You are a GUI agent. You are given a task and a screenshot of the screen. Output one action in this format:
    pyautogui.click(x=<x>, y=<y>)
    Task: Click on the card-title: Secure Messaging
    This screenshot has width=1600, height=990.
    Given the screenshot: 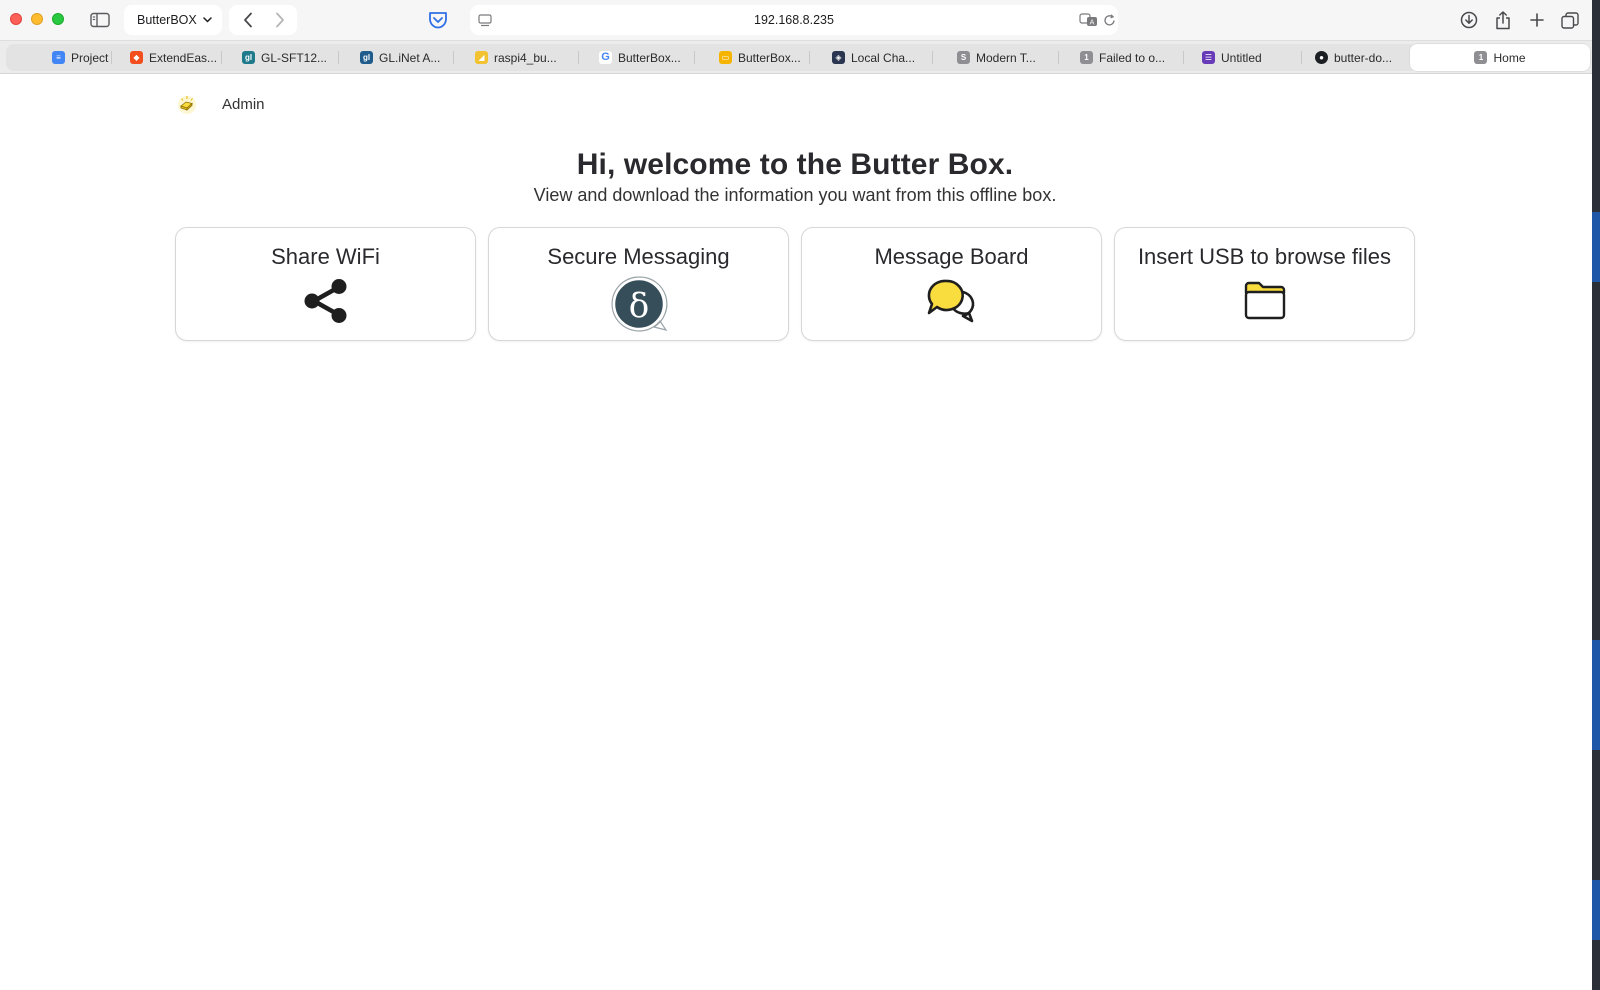 What is the action you would take?
    pyautogui.click(x=638, y=256)
    